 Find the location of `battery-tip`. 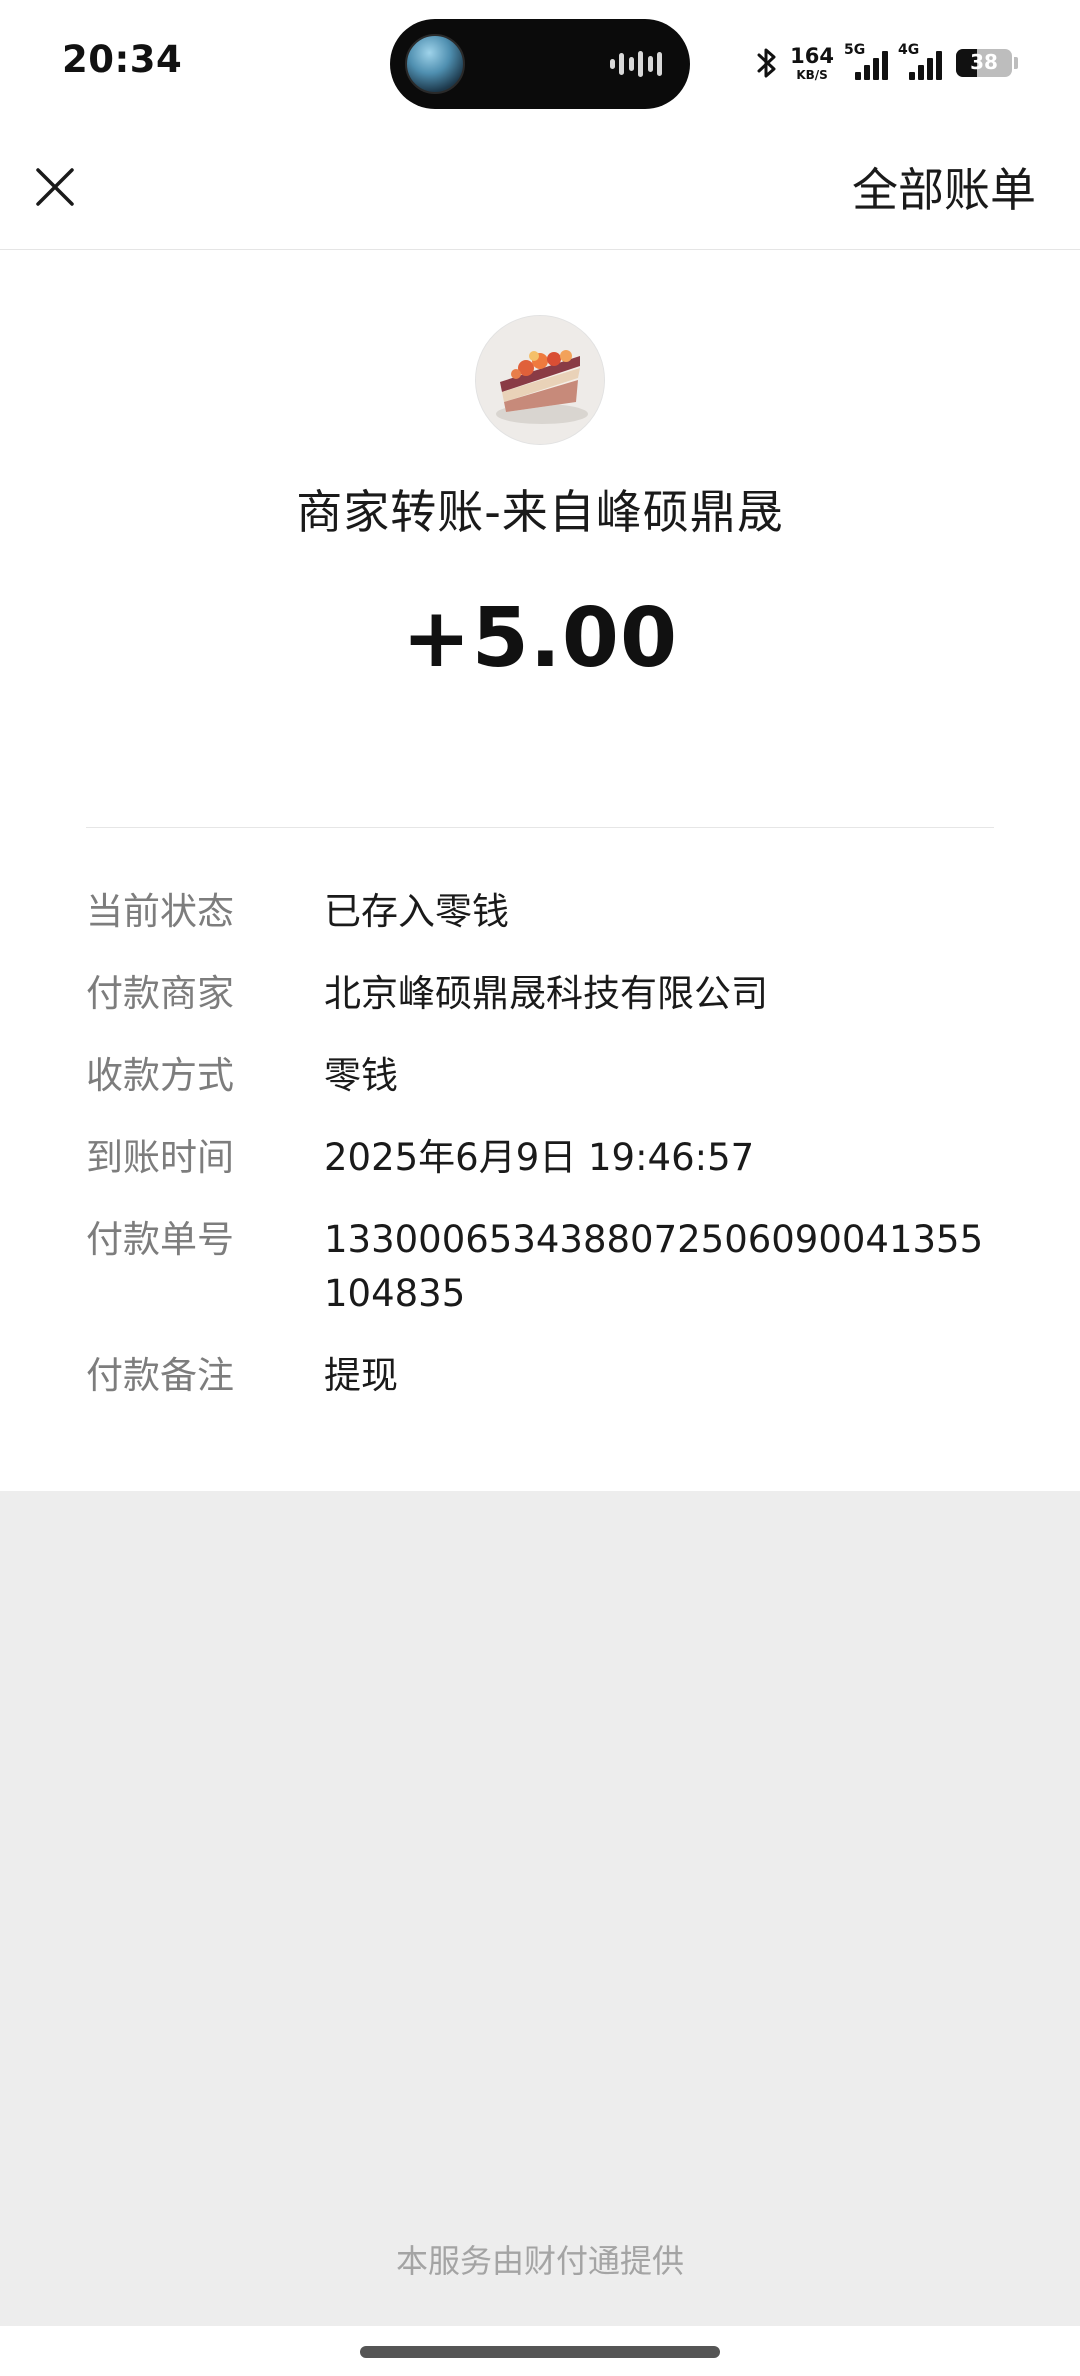

battery-tip is located at coordinates (1016, 63).